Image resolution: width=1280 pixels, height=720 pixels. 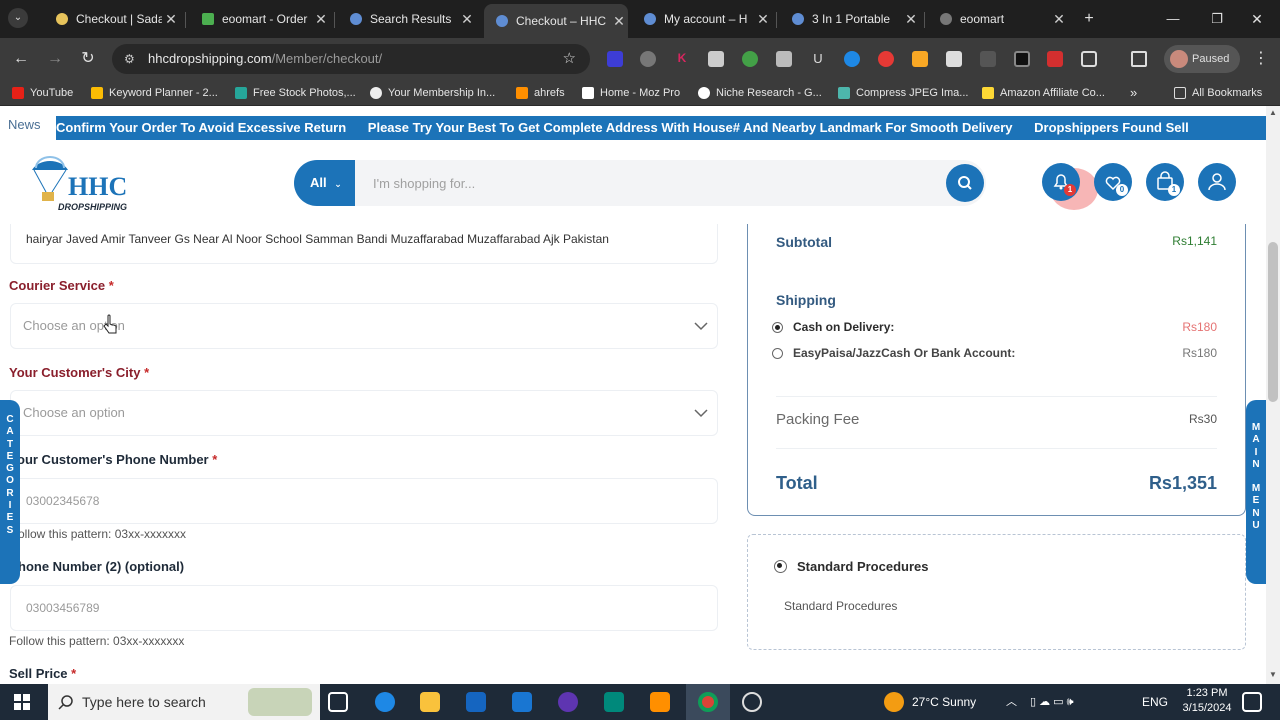 What do you see at coordinates (364, 608) in the screenshot?
I see `phone2-input` at bounding box center [364, 608].